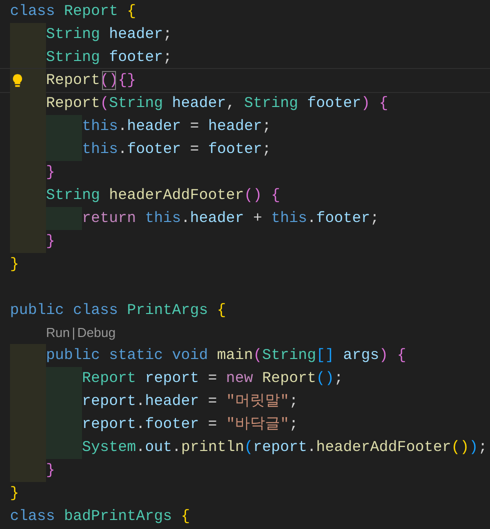  What do you see at coordinates (127, 81) in the screenshot?
I see `bracket: {}` at bounding box center [127, 81].